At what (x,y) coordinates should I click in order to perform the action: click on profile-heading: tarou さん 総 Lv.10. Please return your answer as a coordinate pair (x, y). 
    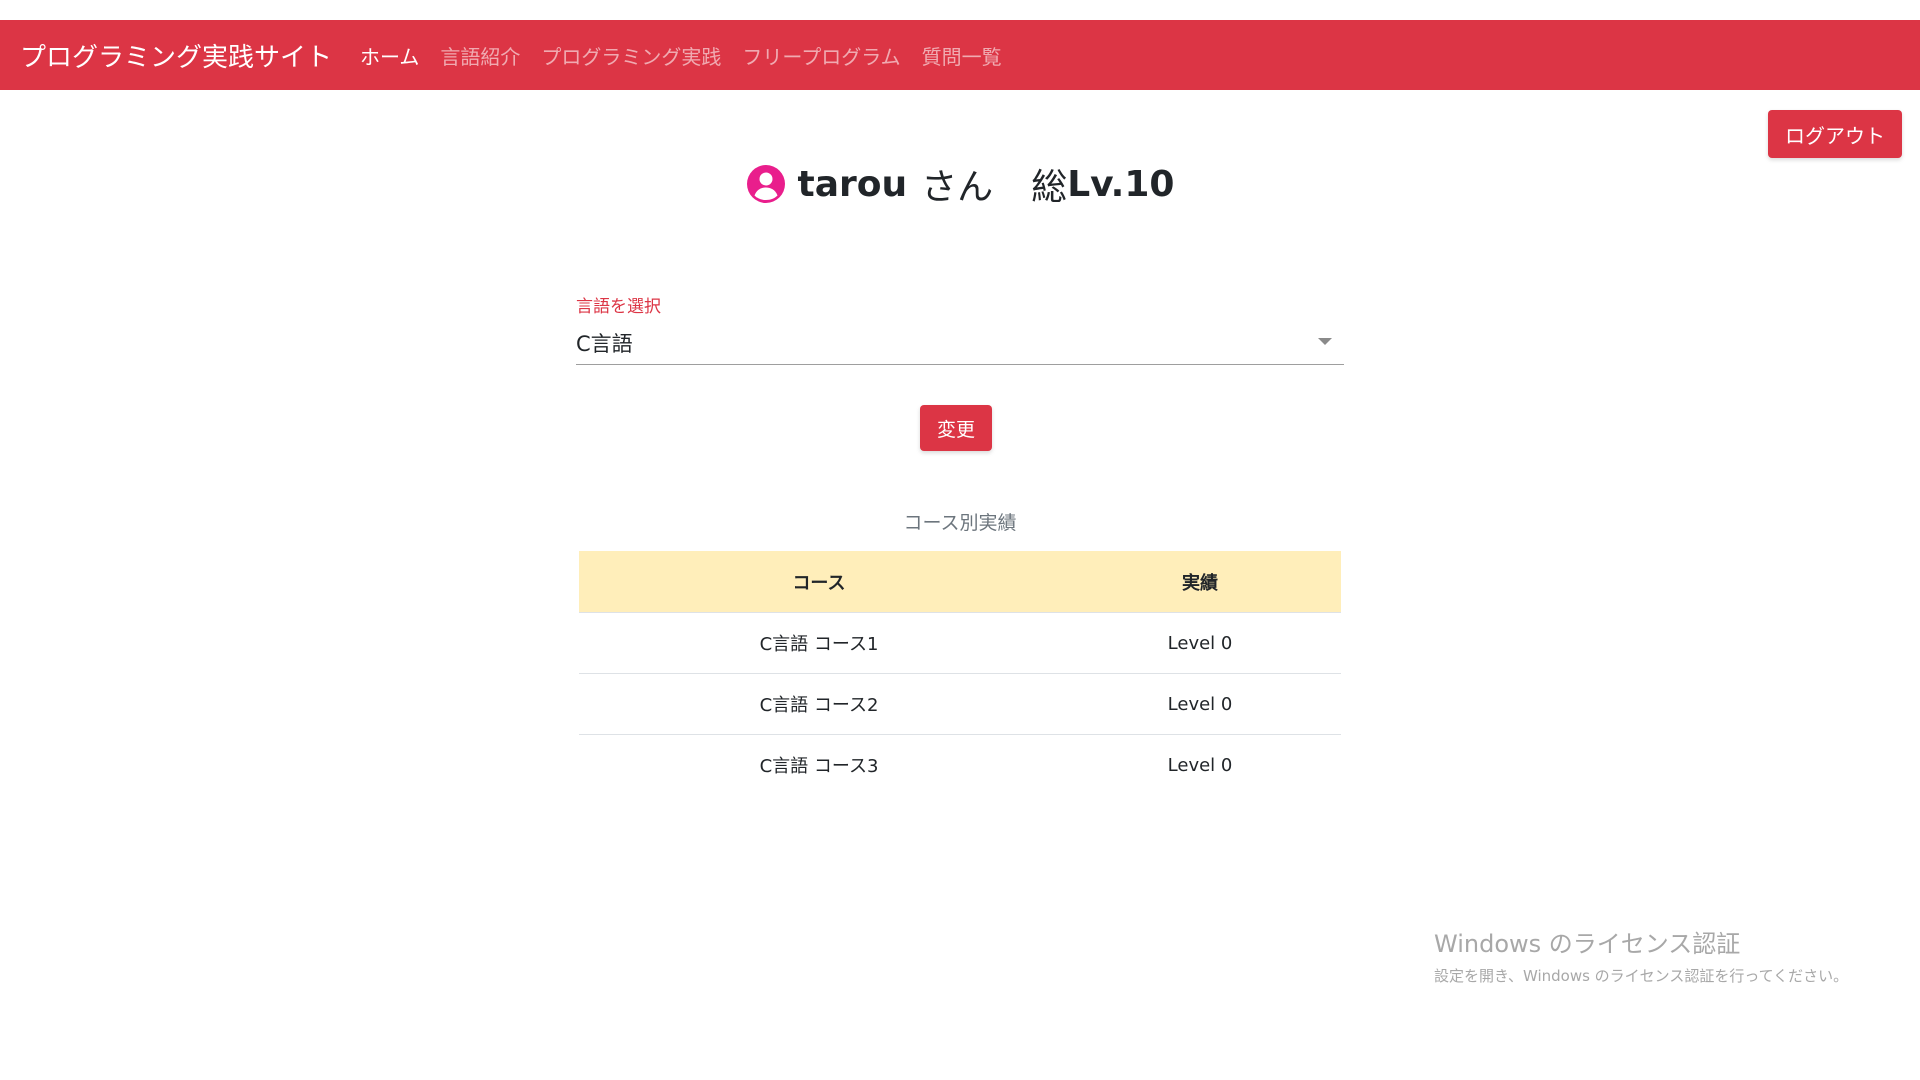
    Looking at the image, I should click on (960, 184).